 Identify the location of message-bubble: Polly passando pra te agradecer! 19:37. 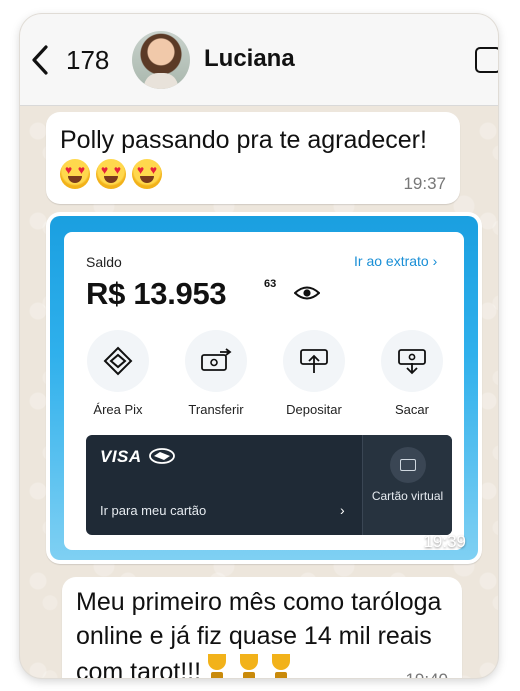
(253, 158).